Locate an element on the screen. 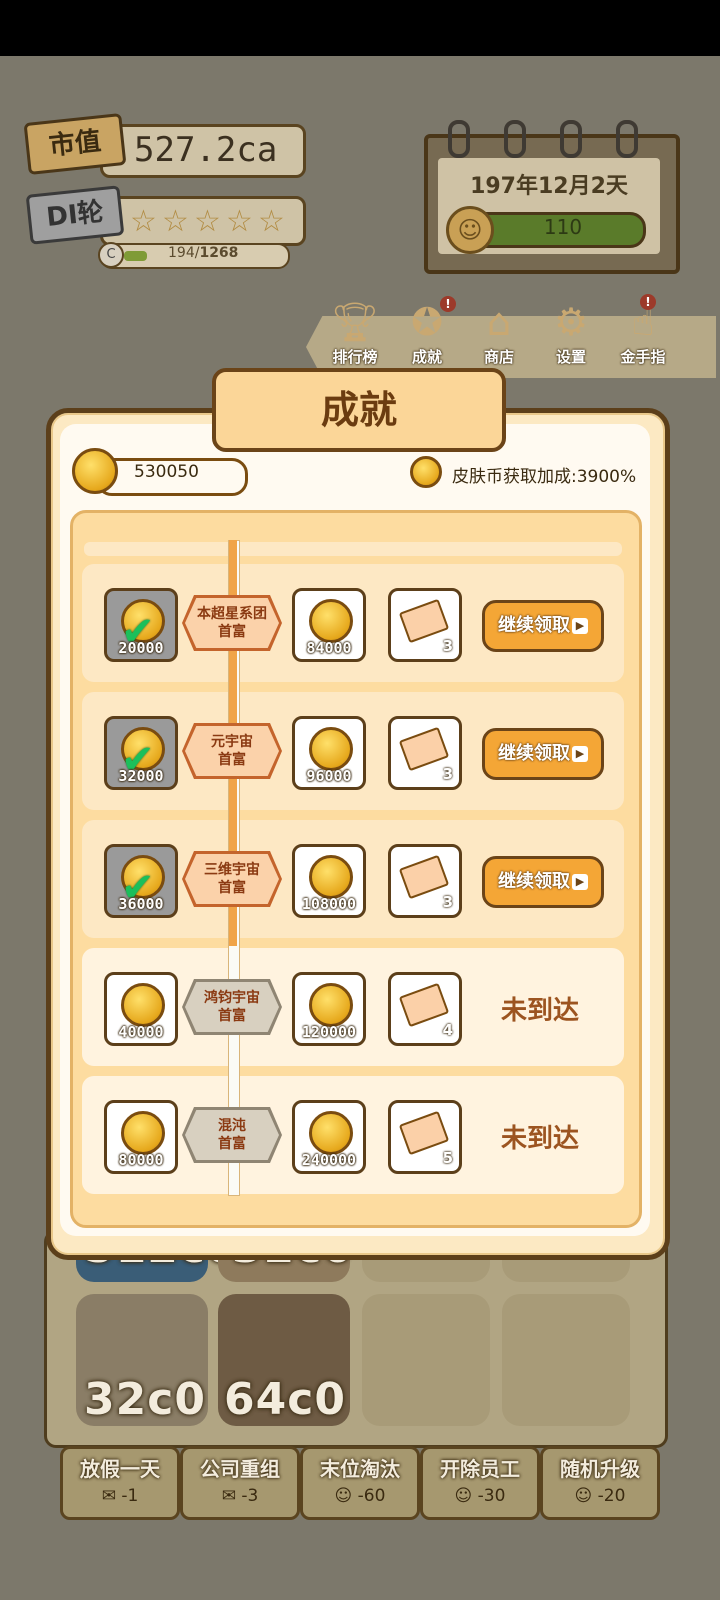  calendar-date: 197年12月2天 is located at coordinates (549, 186).